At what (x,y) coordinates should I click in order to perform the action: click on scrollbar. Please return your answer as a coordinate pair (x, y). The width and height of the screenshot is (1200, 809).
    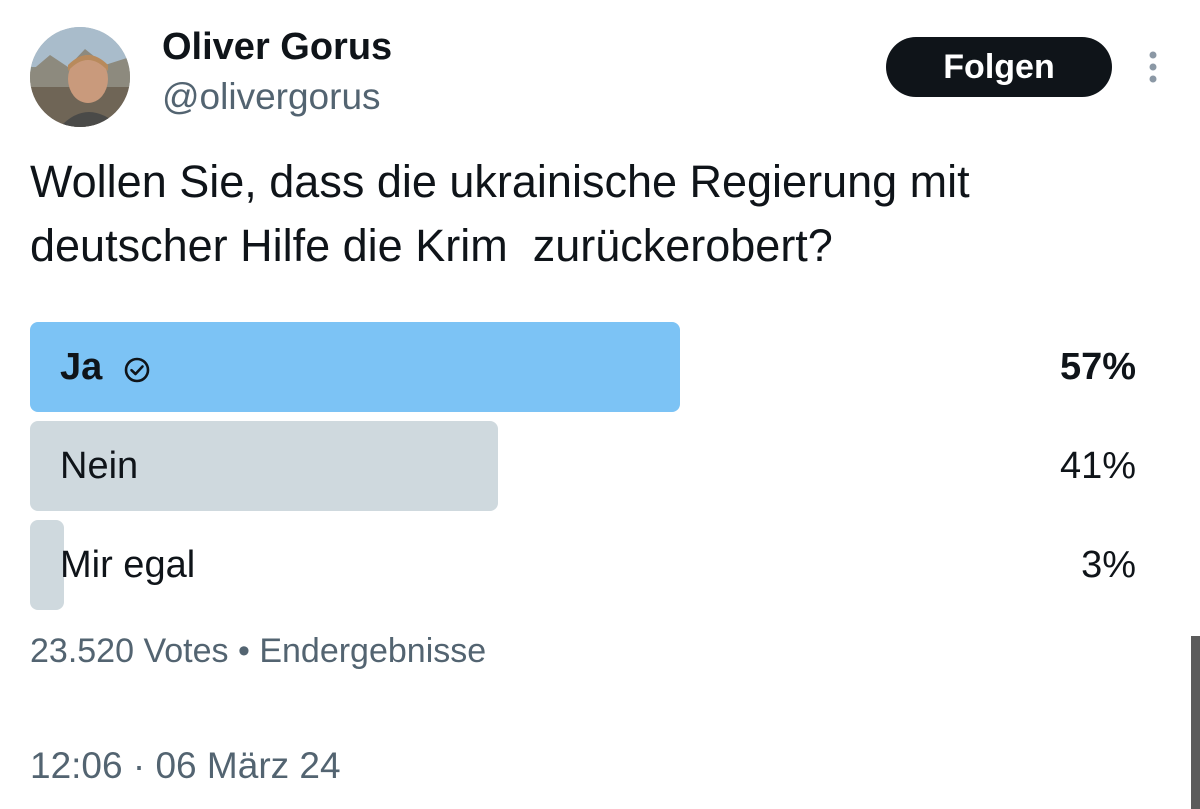
    Looking at the image, I should click on (1195, 722).